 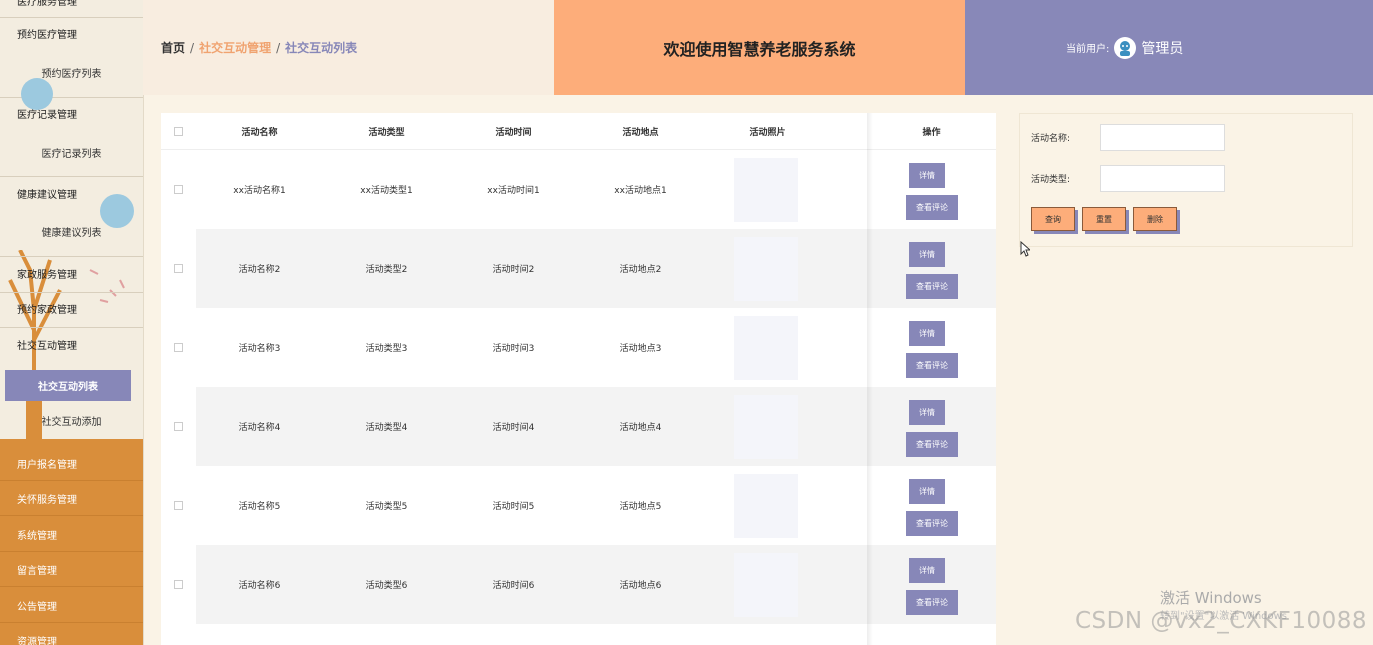 What do you see at coordinates (1155, 219) in the screenshot?
I see `delete-button: 删除` at bounding box center [1155, 219].